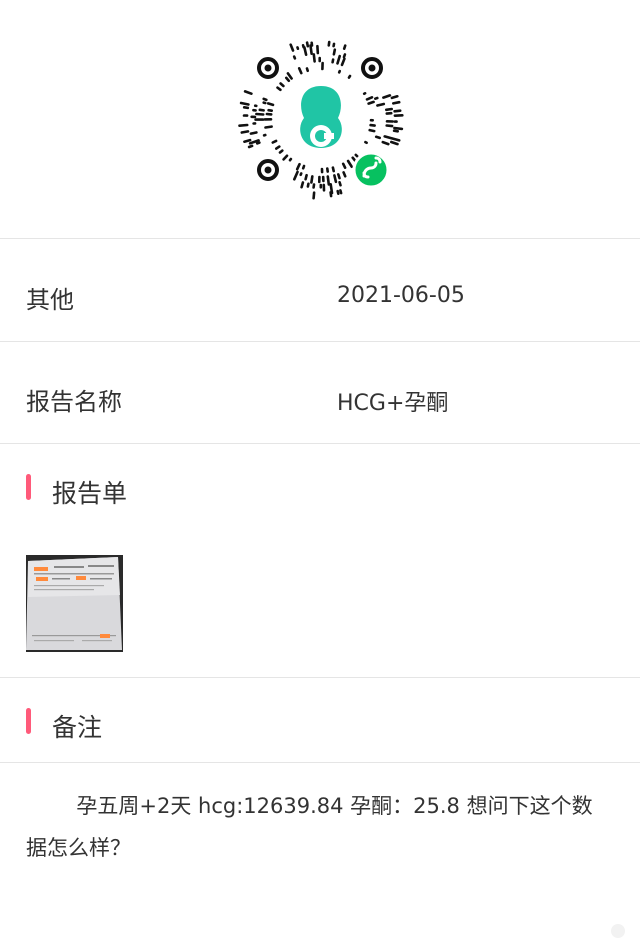 The height and width of the screenshot is (947, 640). I want to click on field-value-report-name: HCG+孕酮, so click(393, 403).